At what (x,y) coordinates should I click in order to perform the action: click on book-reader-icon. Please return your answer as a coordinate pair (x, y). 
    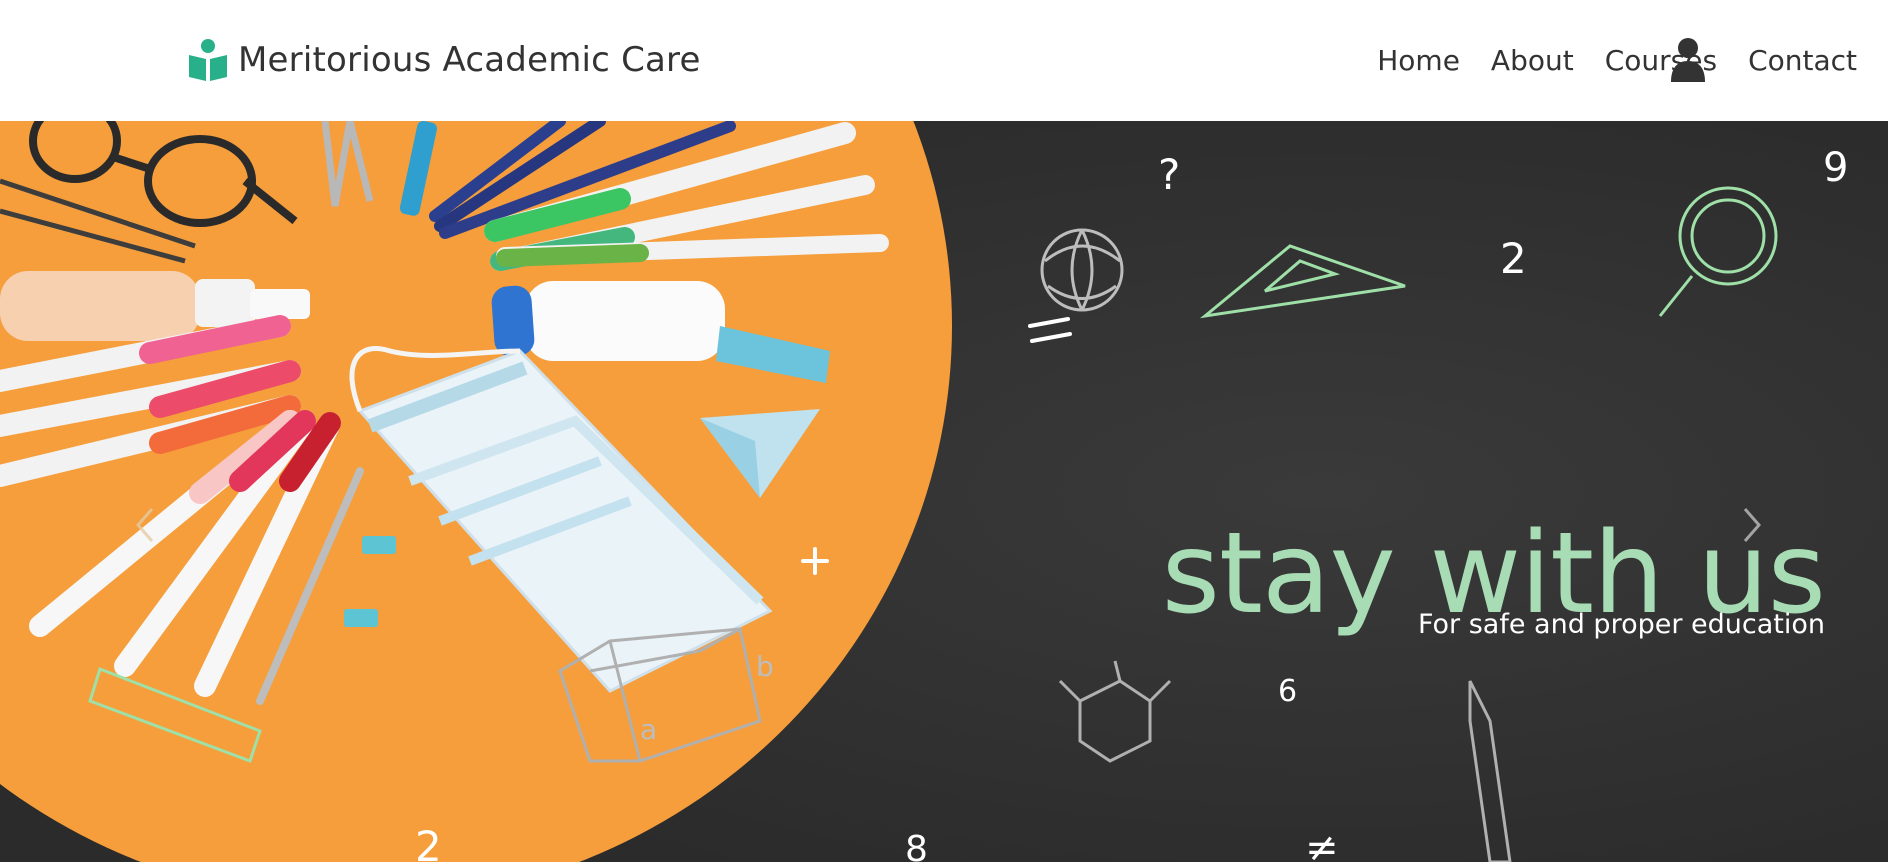
    Looking at the image, I should click on (208, 60).